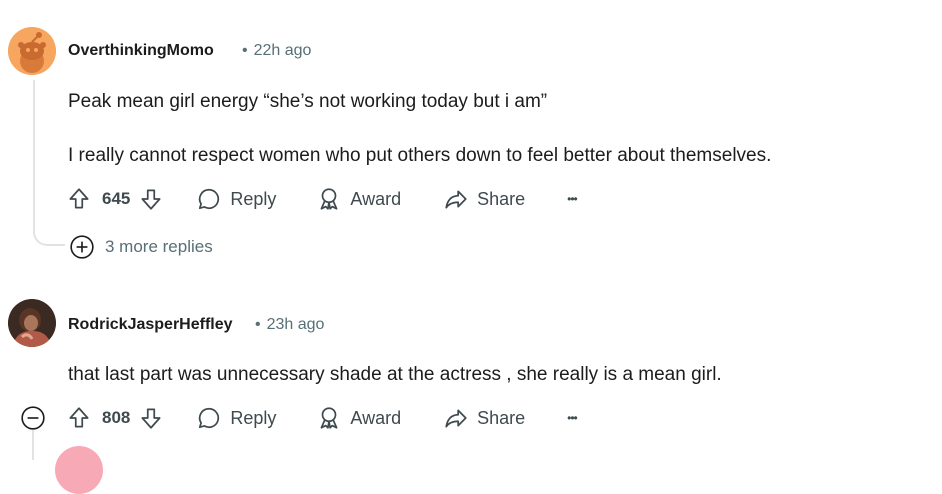 The height and width of the screenshot is (494, 942). What do you see at coordinates (82, 247) in the screenshot?
I see `plus-circle-icon` at bounding box center [82, 247].